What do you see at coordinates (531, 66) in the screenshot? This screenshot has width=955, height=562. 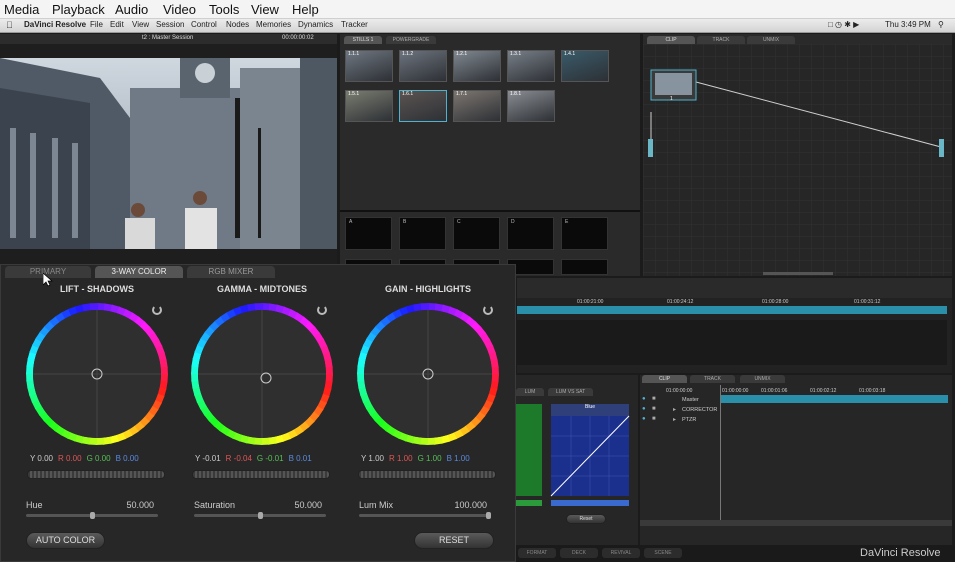 I see `still-thumb: 1.3.1` at bounding box center [531, 66].